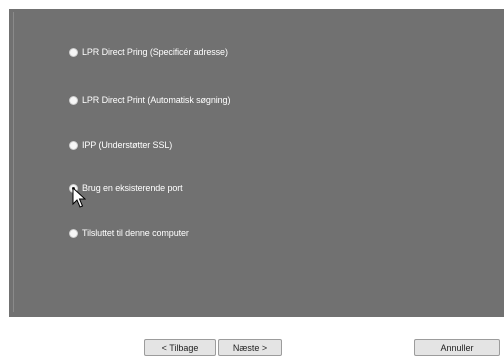  I want to click on cancel-button: Annuller, so click(457, 347).